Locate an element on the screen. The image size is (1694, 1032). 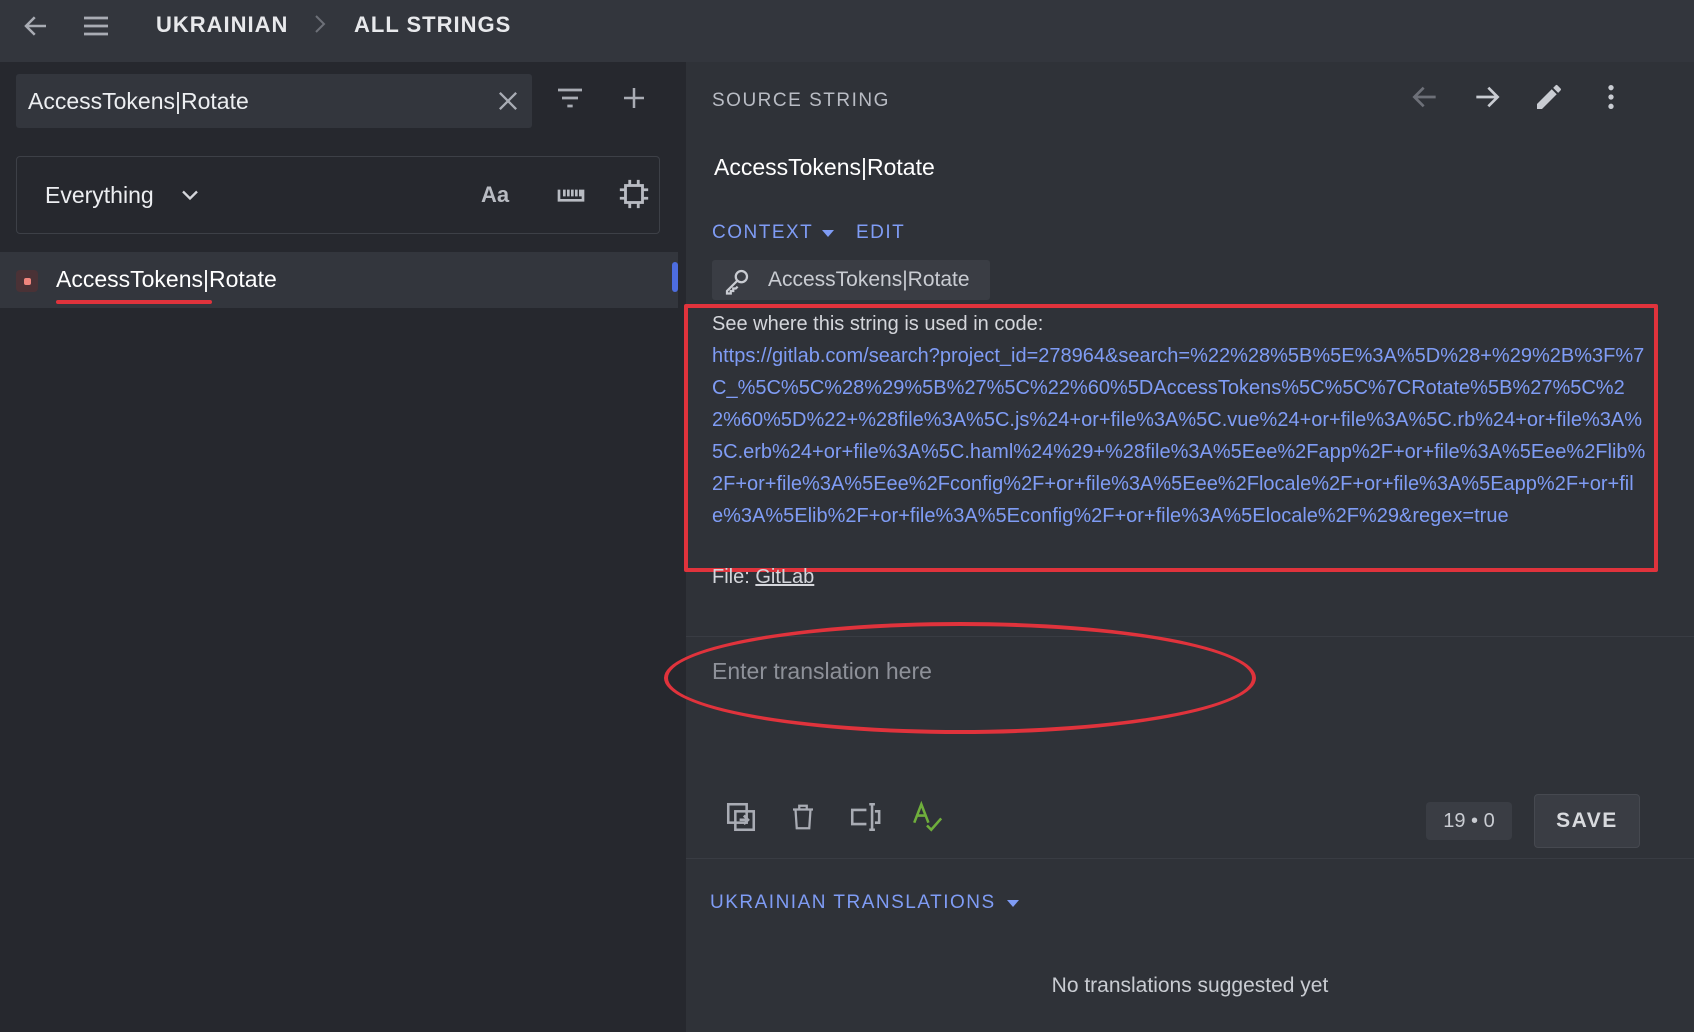
string-key-text: AccessTokens|Rotate is located at coordinates (869, 279).